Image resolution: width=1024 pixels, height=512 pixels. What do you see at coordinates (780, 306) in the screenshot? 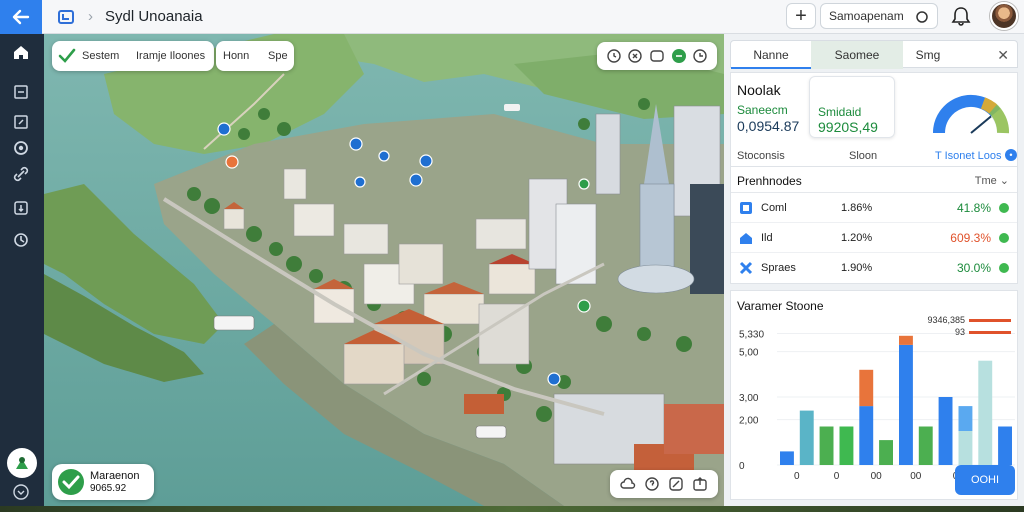
I see `chart-title: Varamer Stoone` at bounding box center [780, 306].